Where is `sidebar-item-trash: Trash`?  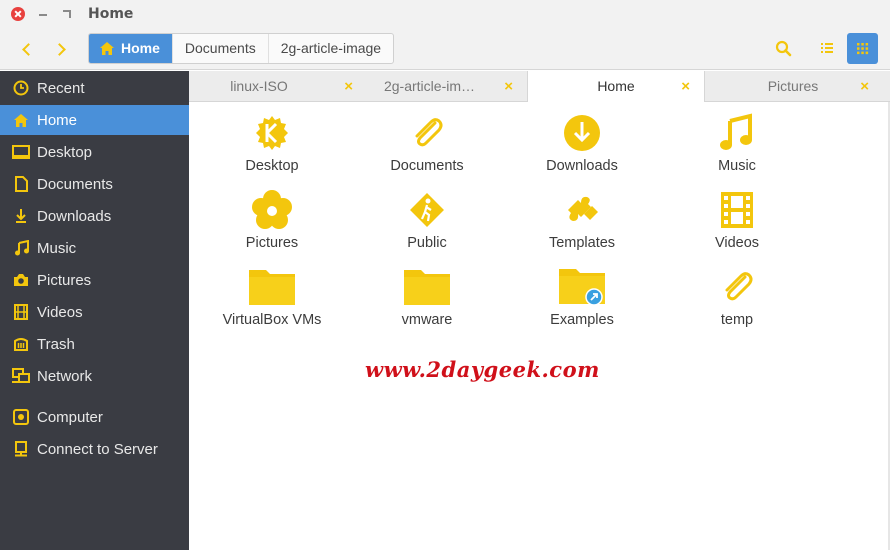
sidebar-item-trash: Trash is located at coordinates (94, 344).